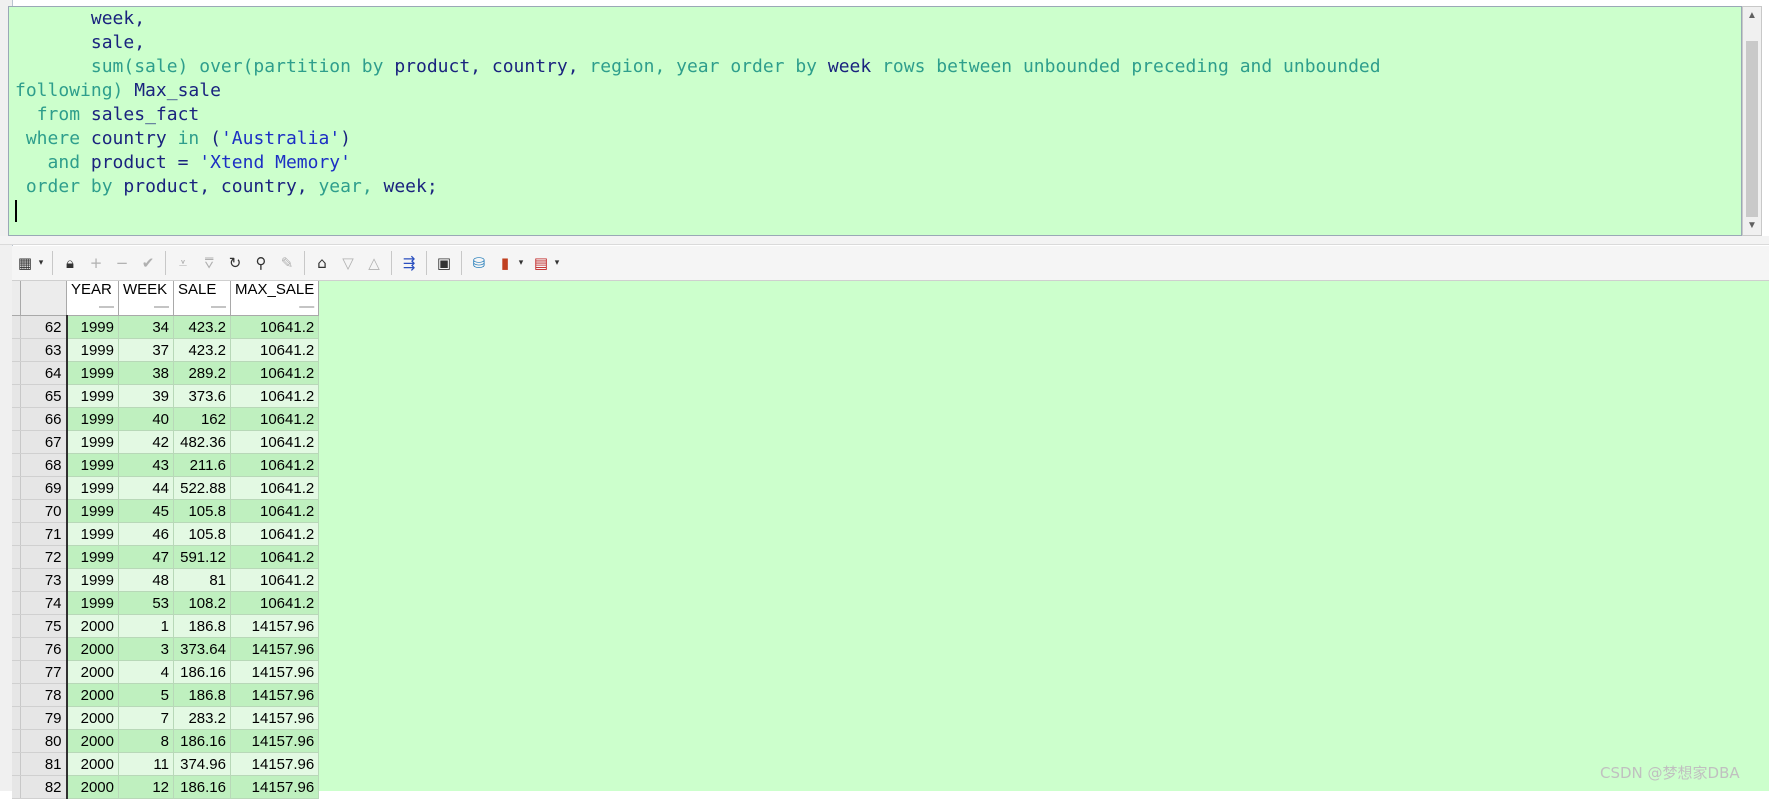 Image resolution: width=1769 pixels, height=799 pixels. I want to click on cell-week: 37, so click(146, 350).